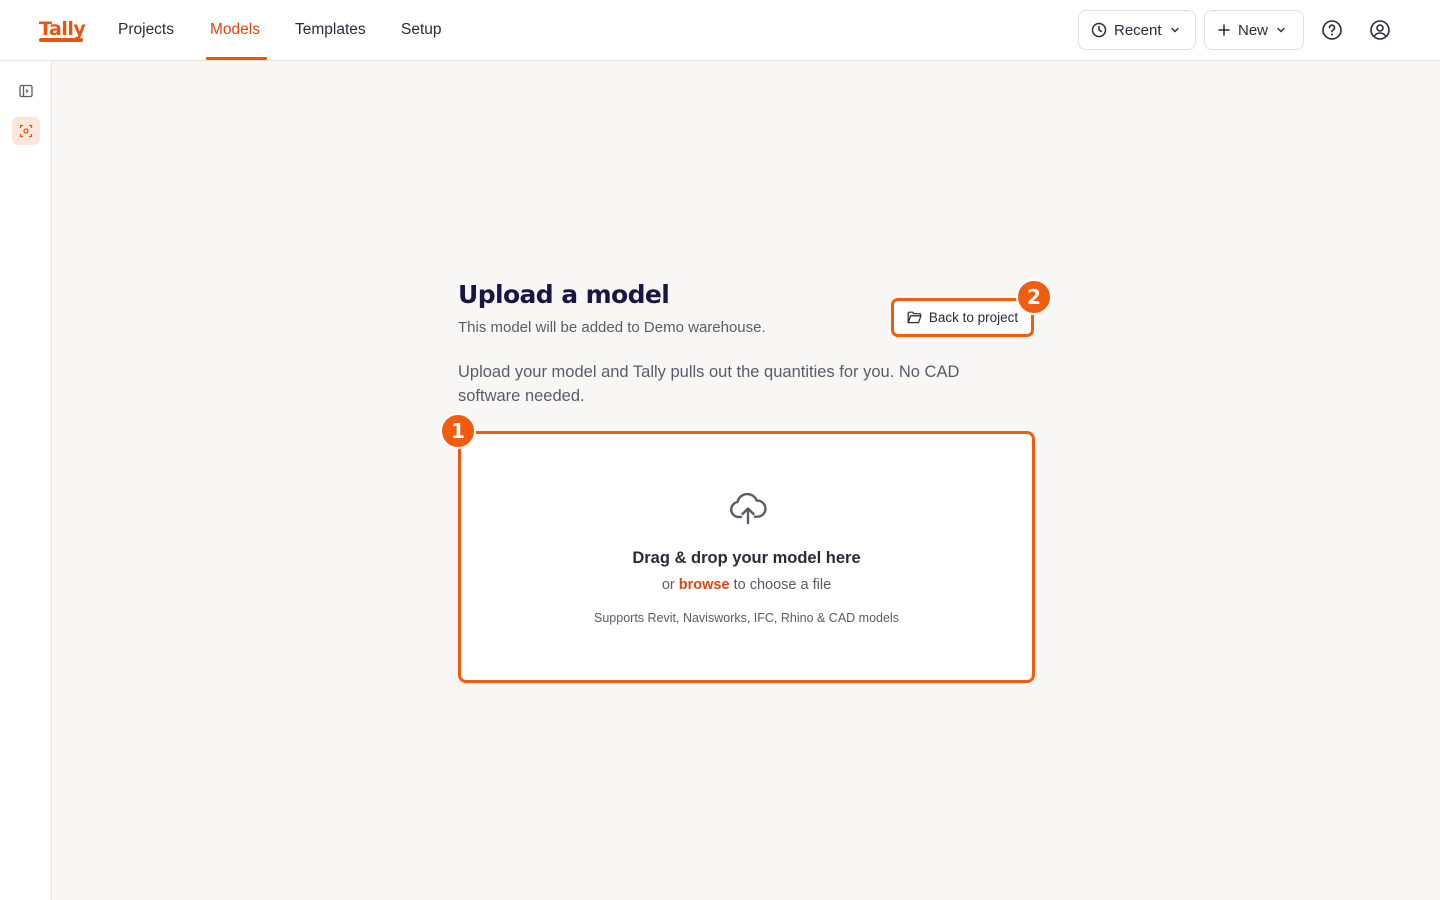 The height and width of the screenshot is (900, 1440). I want to click on recent-button: Recent, so click(1137, 30).